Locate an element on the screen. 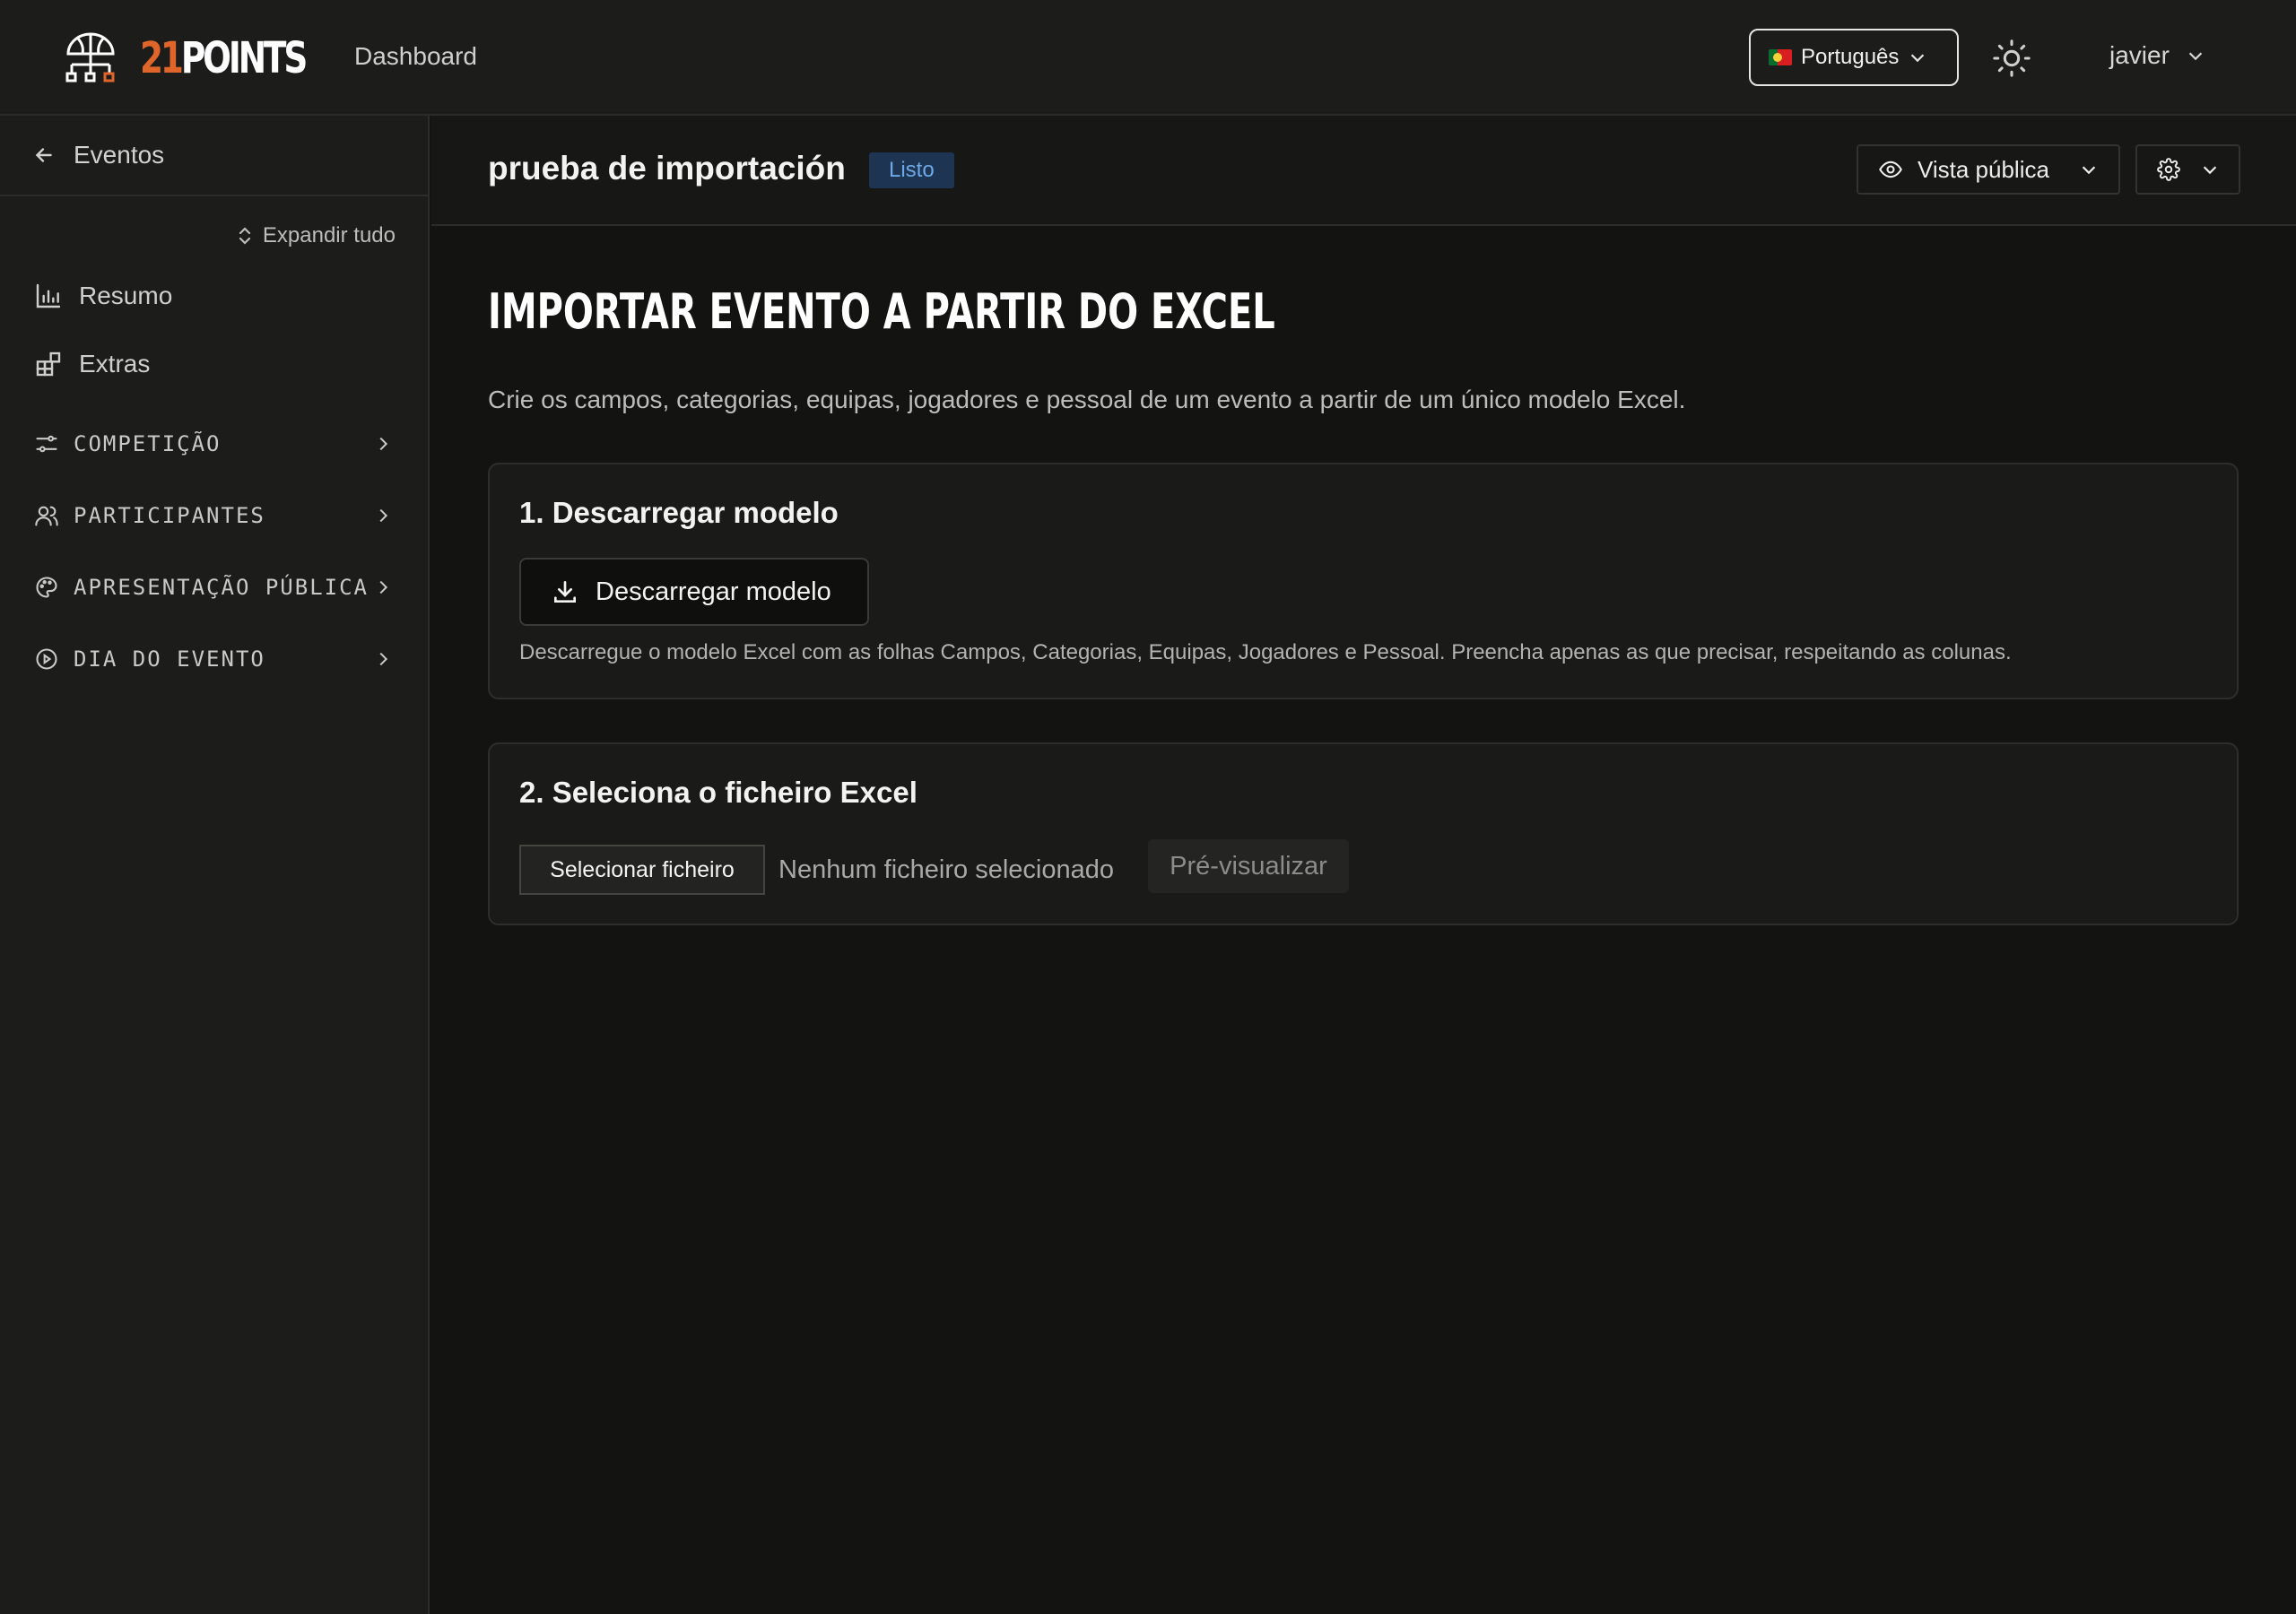  user-menu: javier is located at coordinates (2157, 55).